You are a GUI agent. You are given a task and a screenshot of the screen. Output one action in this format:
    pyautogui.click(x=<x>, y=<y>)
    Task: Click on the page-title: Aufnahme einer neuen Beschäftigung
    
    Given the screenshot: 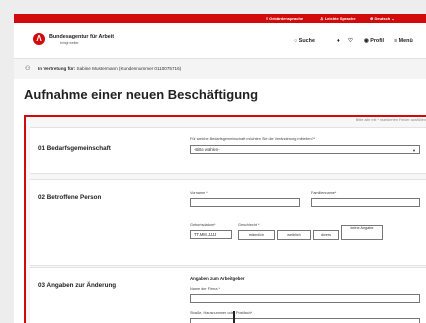 What is the action you would take?
    pyautogui.click(x=141, y=94)
    